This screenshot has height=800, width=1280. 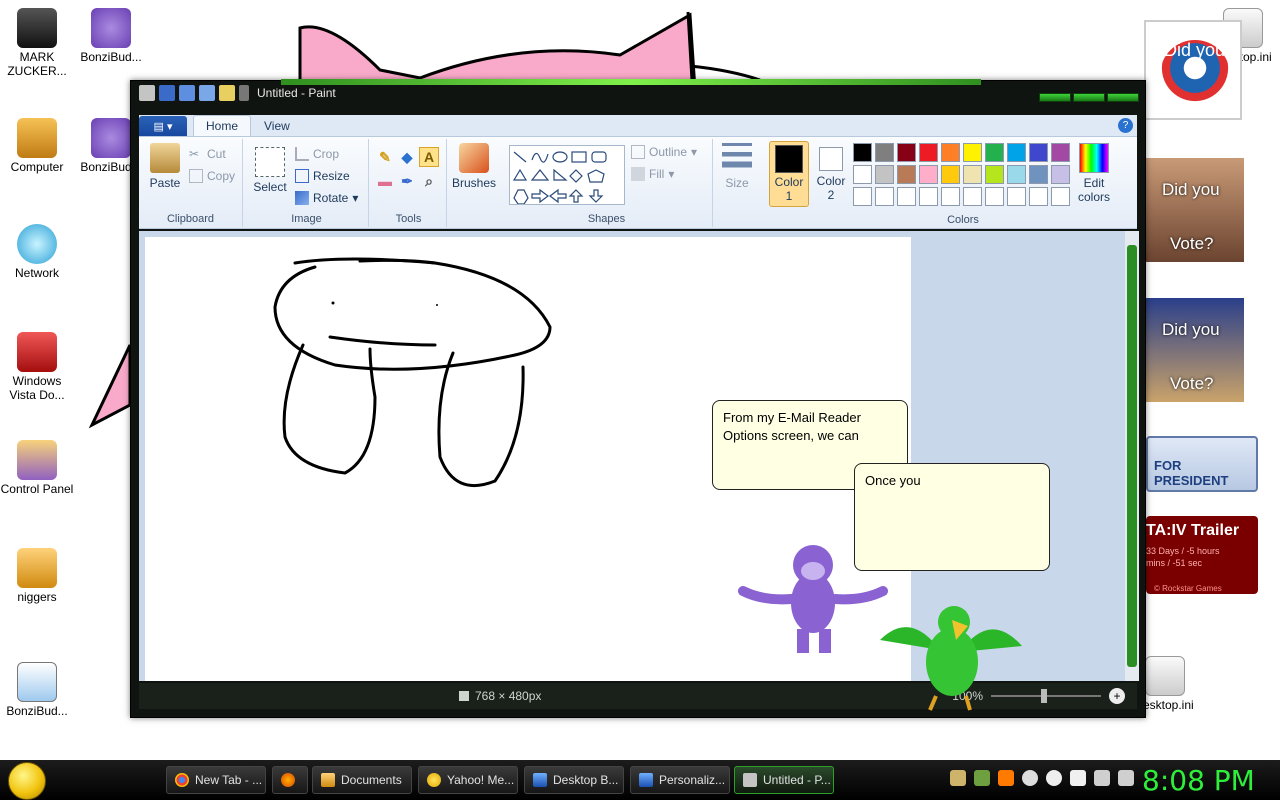 I want to click on paint-menu-button: ▤ ▾, so click(x=163, y=126).